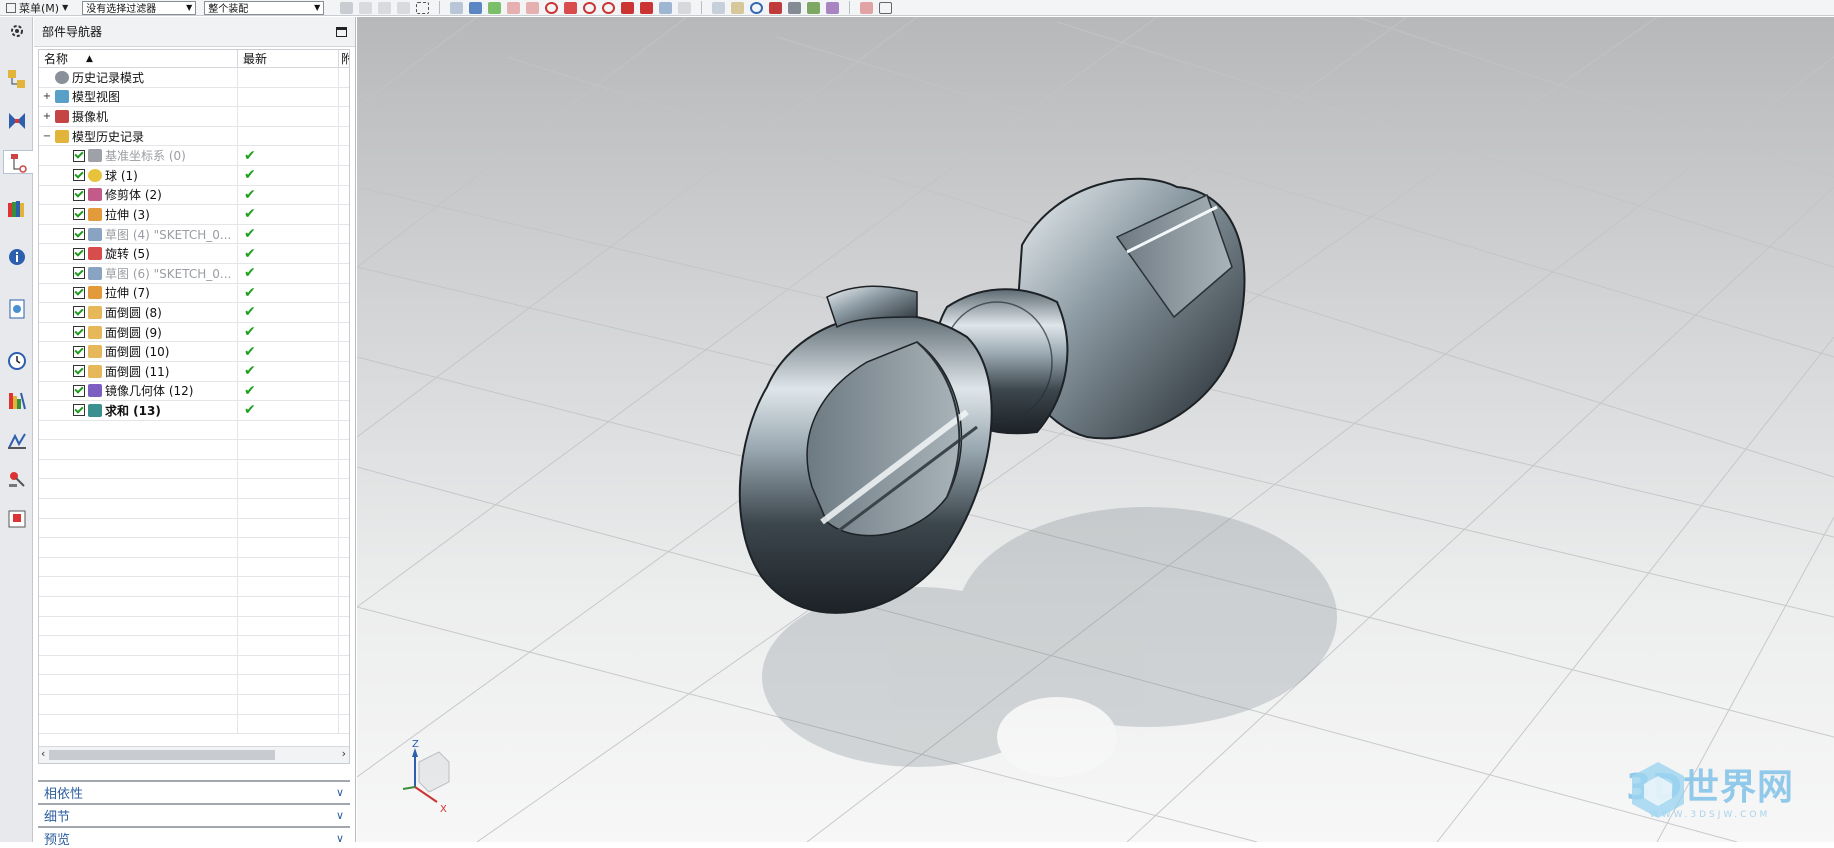  Describe the element at coordinates (404, 7) in the screenshot. I see `cursor-icon` at that location.